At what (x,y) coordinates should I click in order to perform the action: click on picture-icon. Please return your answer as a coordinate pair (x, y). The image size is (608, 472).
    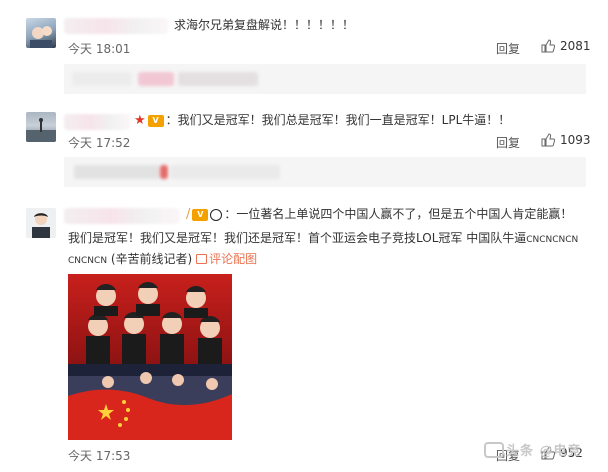
    Looking at the image, I should click on (202, 259).